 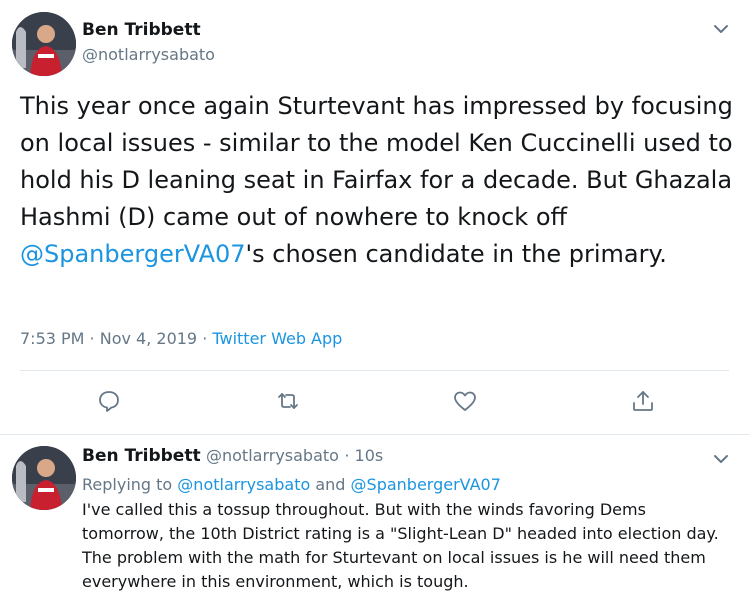 I want to click on share-icon, so click(x=643, y=401).